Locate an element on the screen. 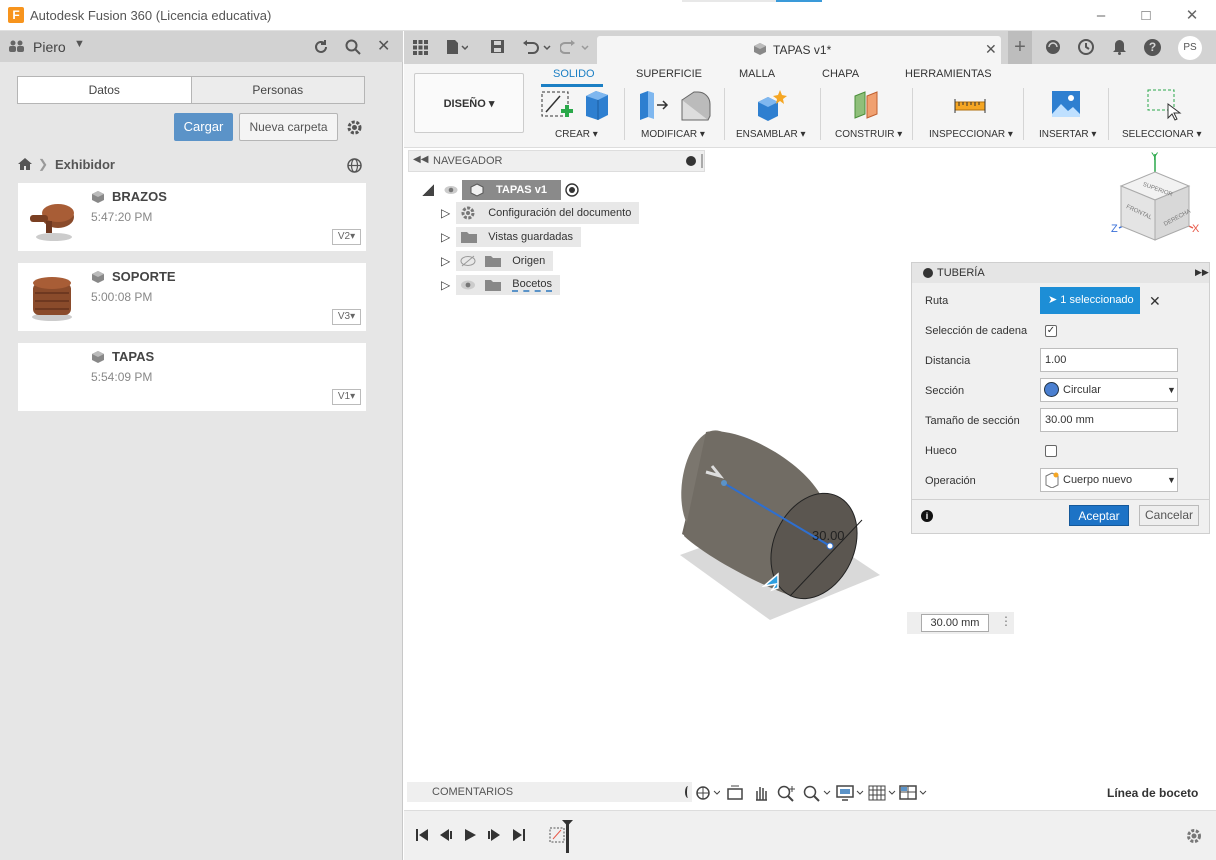  file-icon is located at coordinates (457, 47).